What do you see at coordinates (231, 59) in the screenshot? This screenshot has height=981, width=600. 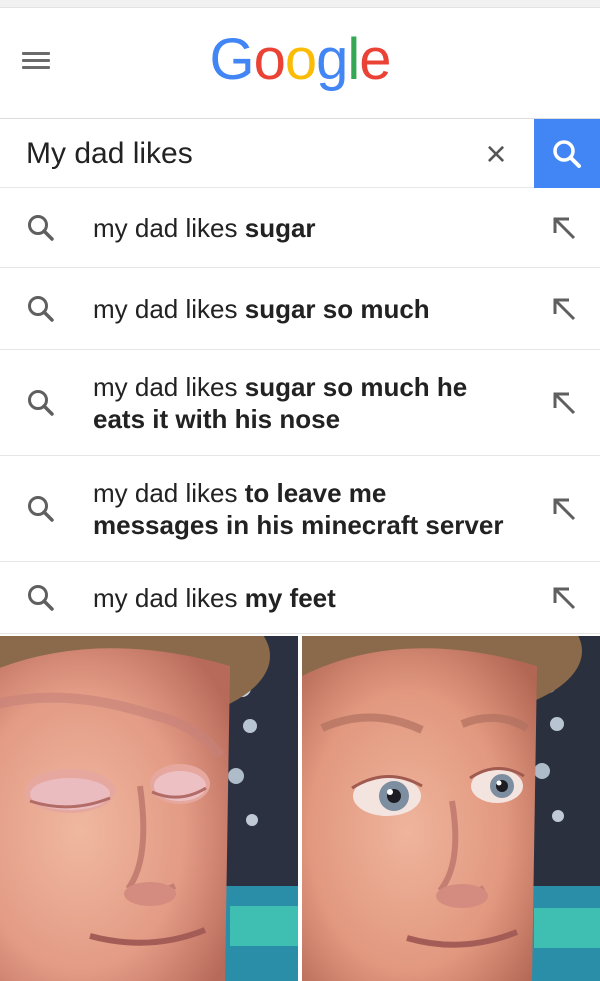 I see `logo-letter: G` at bounding box center [231, 59].